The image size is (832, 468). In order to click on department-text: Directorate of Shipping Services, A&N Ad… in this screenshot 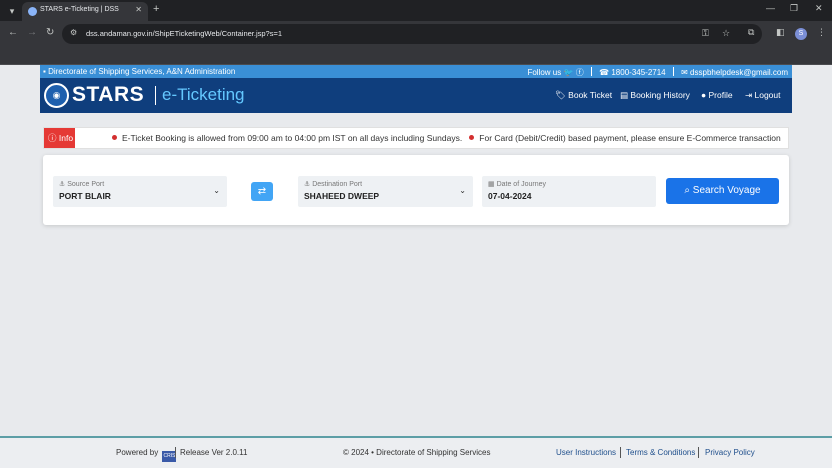, I will do `click(142, 71)`.